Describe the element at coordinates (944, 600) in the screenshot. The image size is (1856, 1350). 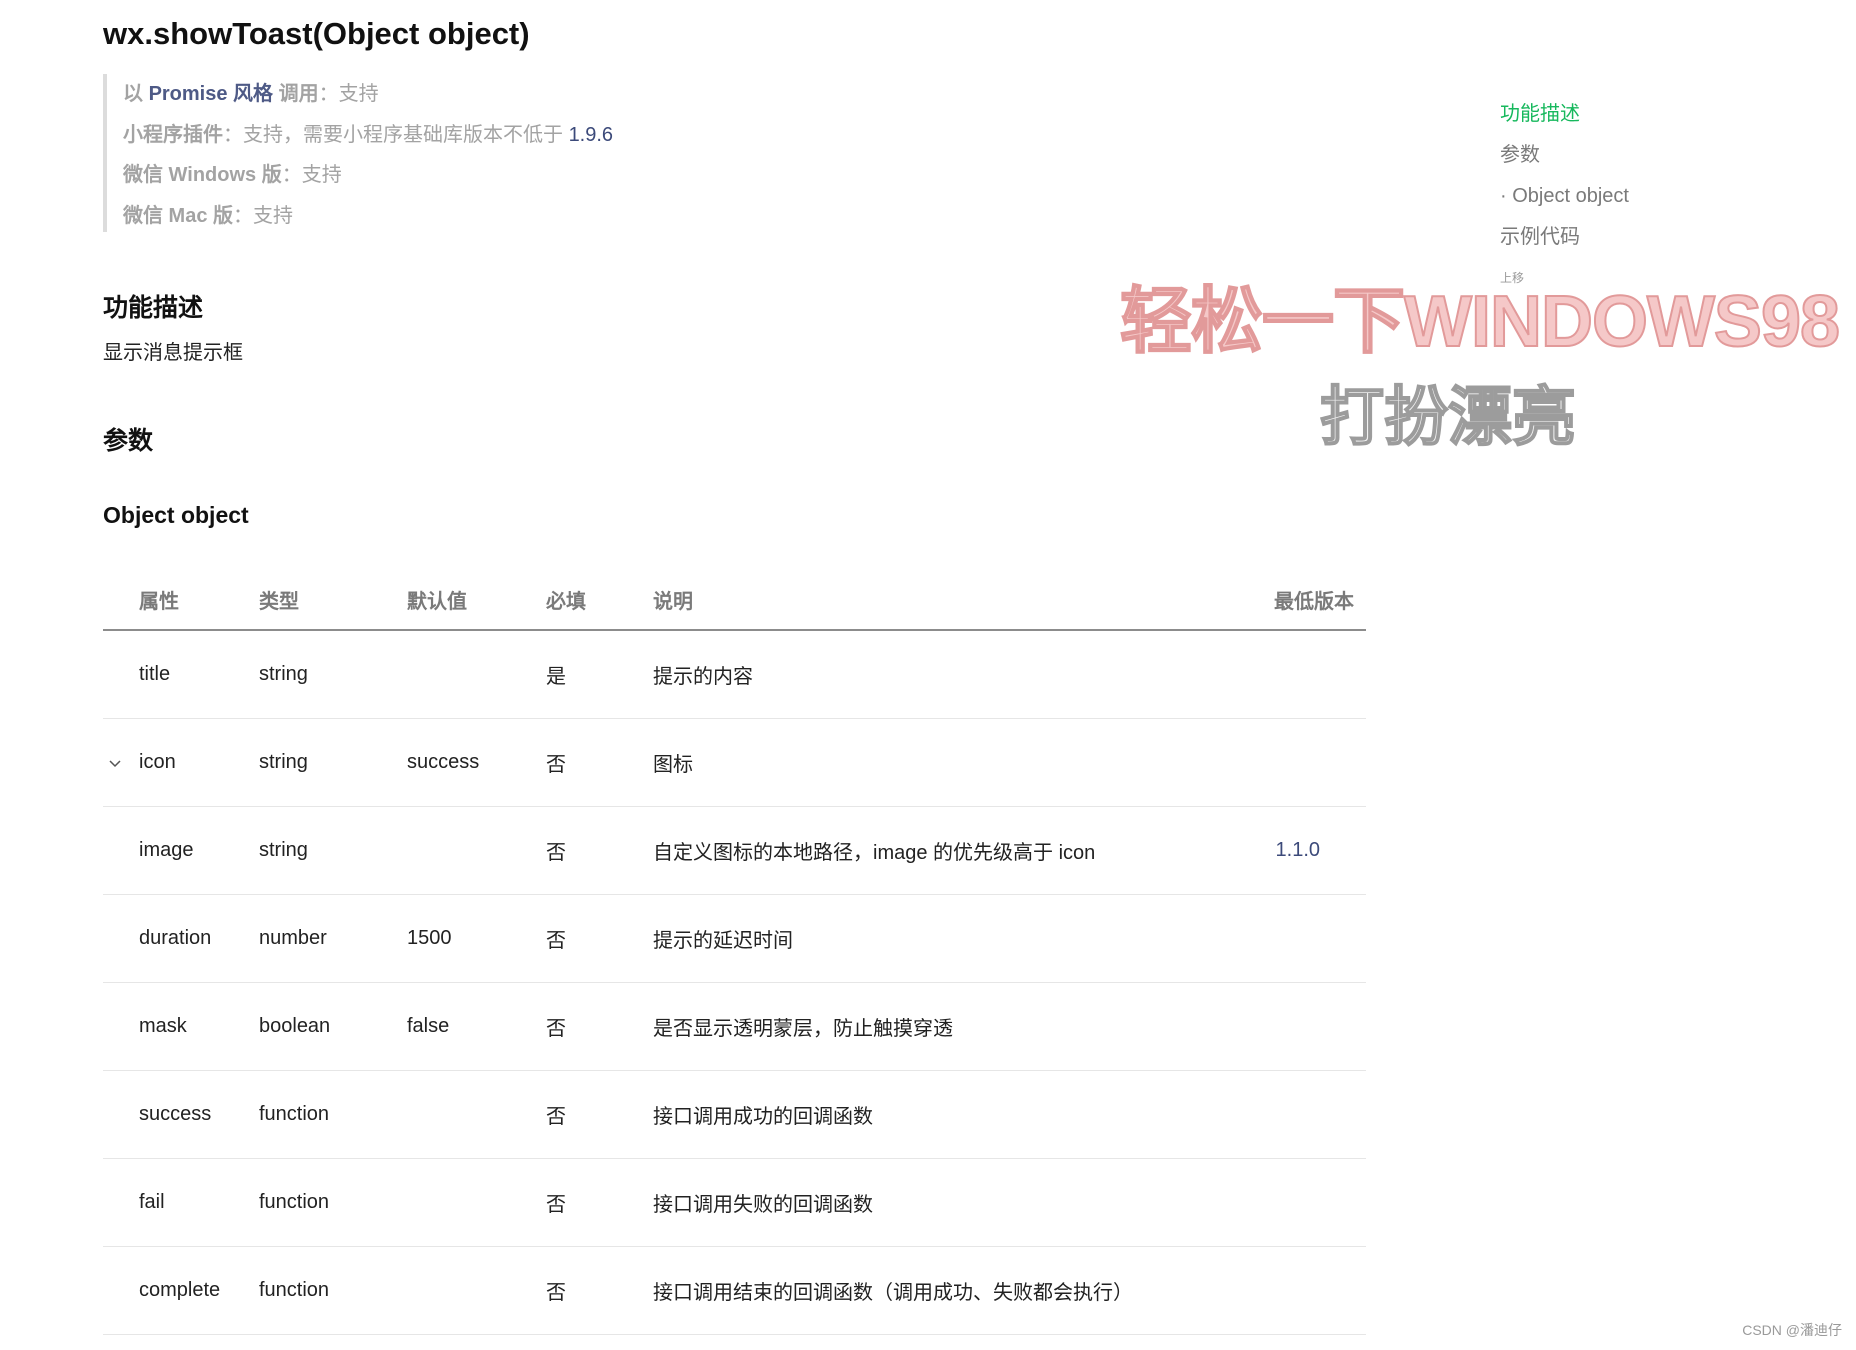
I see `header-description: 说明` at that location.